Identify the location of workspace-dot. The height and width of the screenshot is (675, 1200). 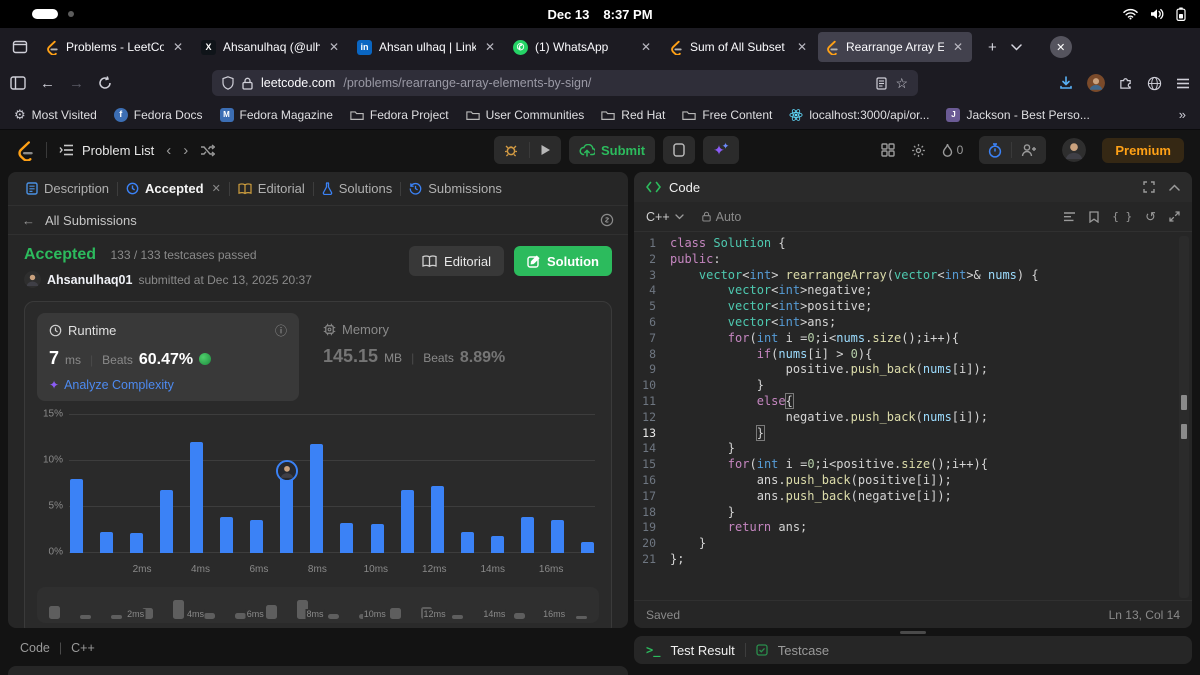
(71, 14).